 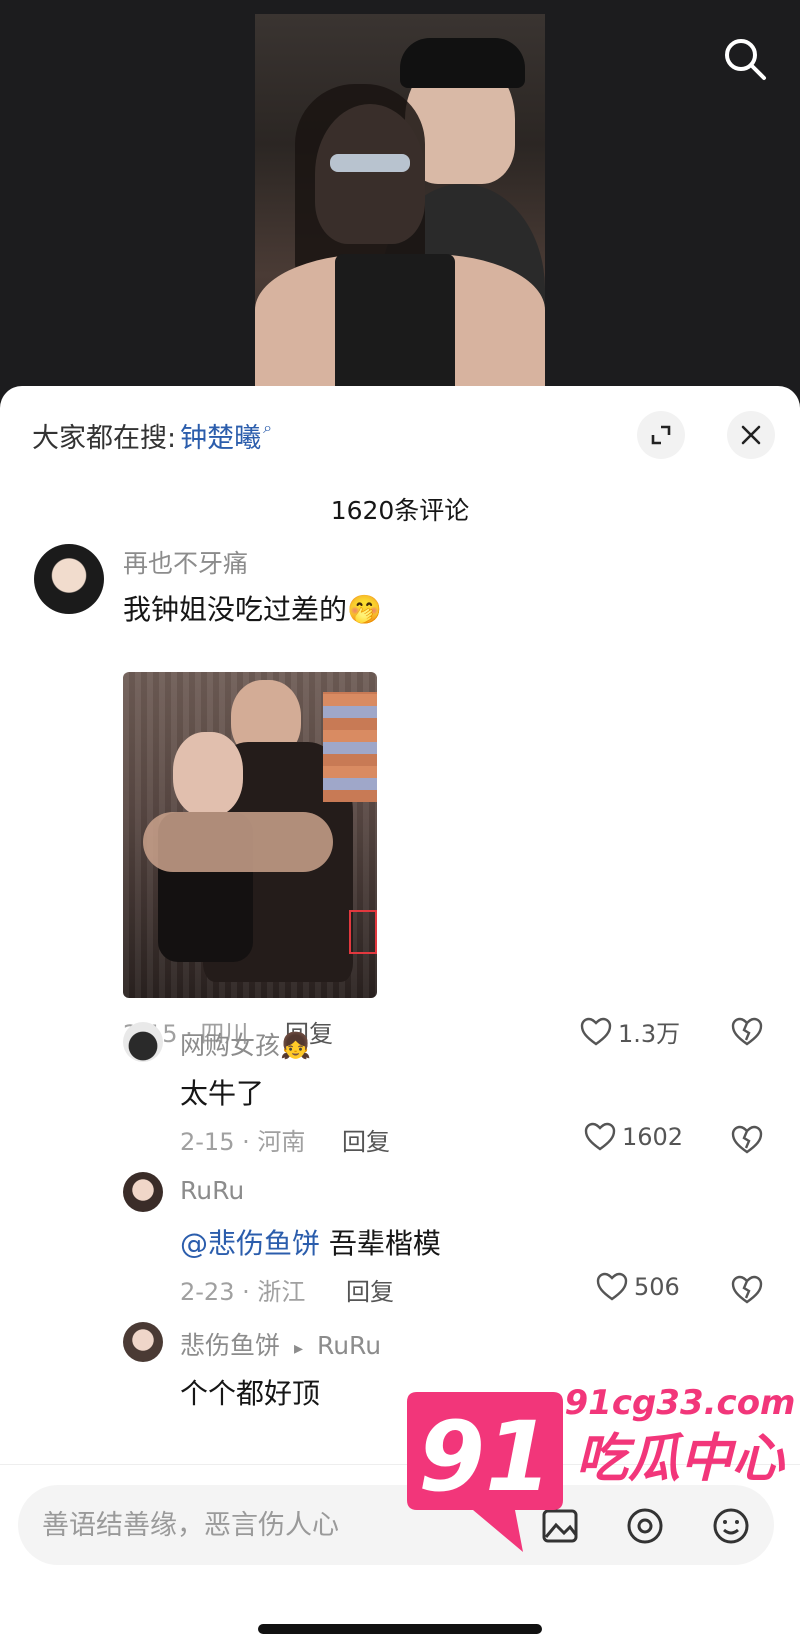 What do you see at coordinates (238, 842) in the screenshot?
I see `arms-shape` at bounding box center [238, 842].